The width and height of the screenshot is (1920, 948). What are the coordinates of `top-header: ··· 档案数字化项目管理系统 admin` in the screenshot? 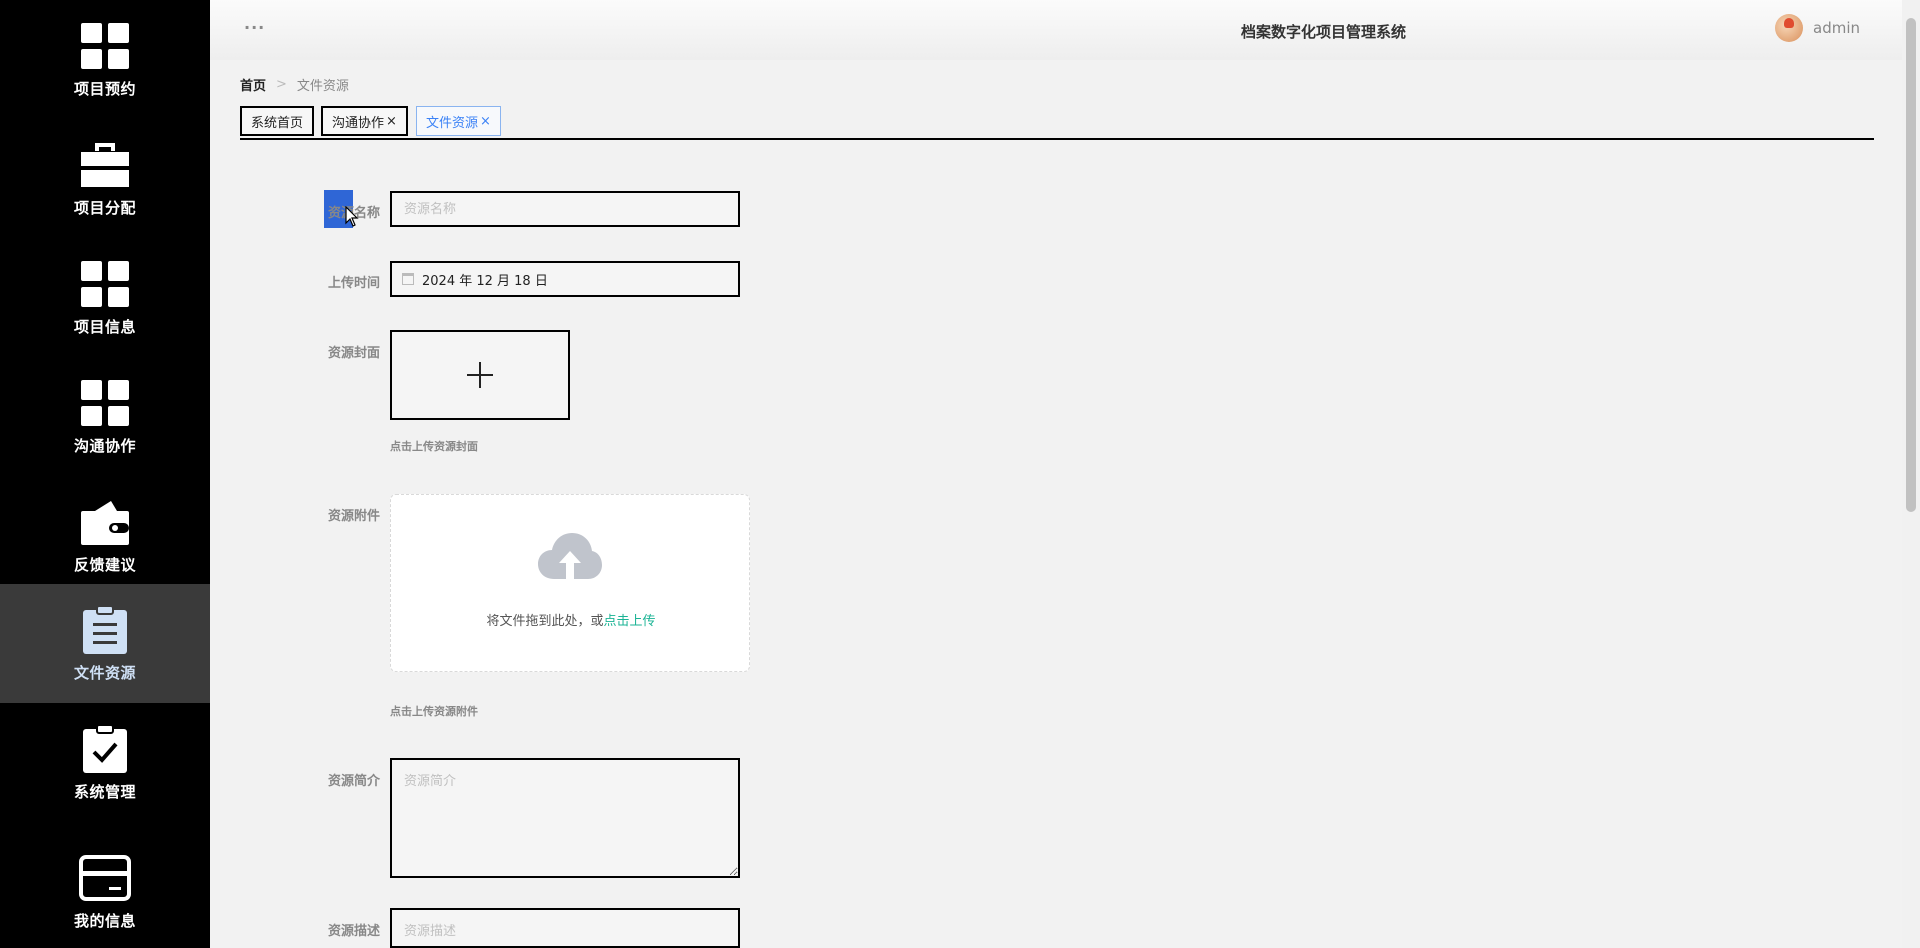 It's located at (1056, 30).